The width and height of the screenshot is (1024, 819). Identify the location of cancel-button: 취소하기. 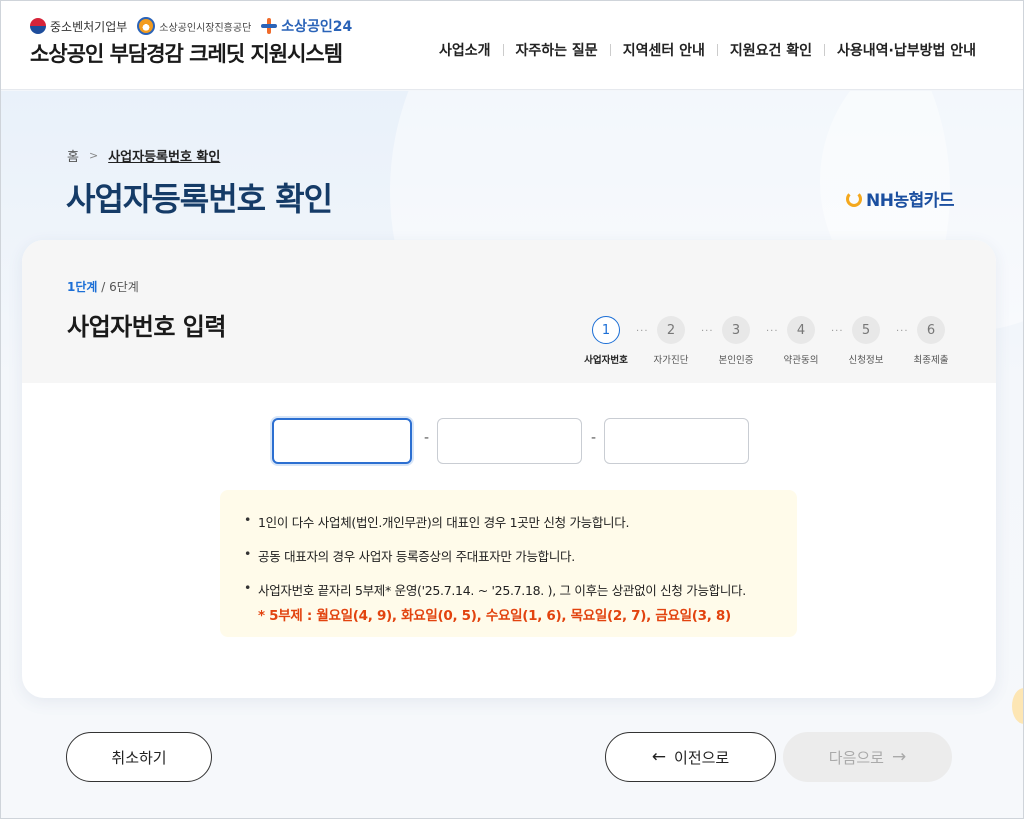
(139, 757).